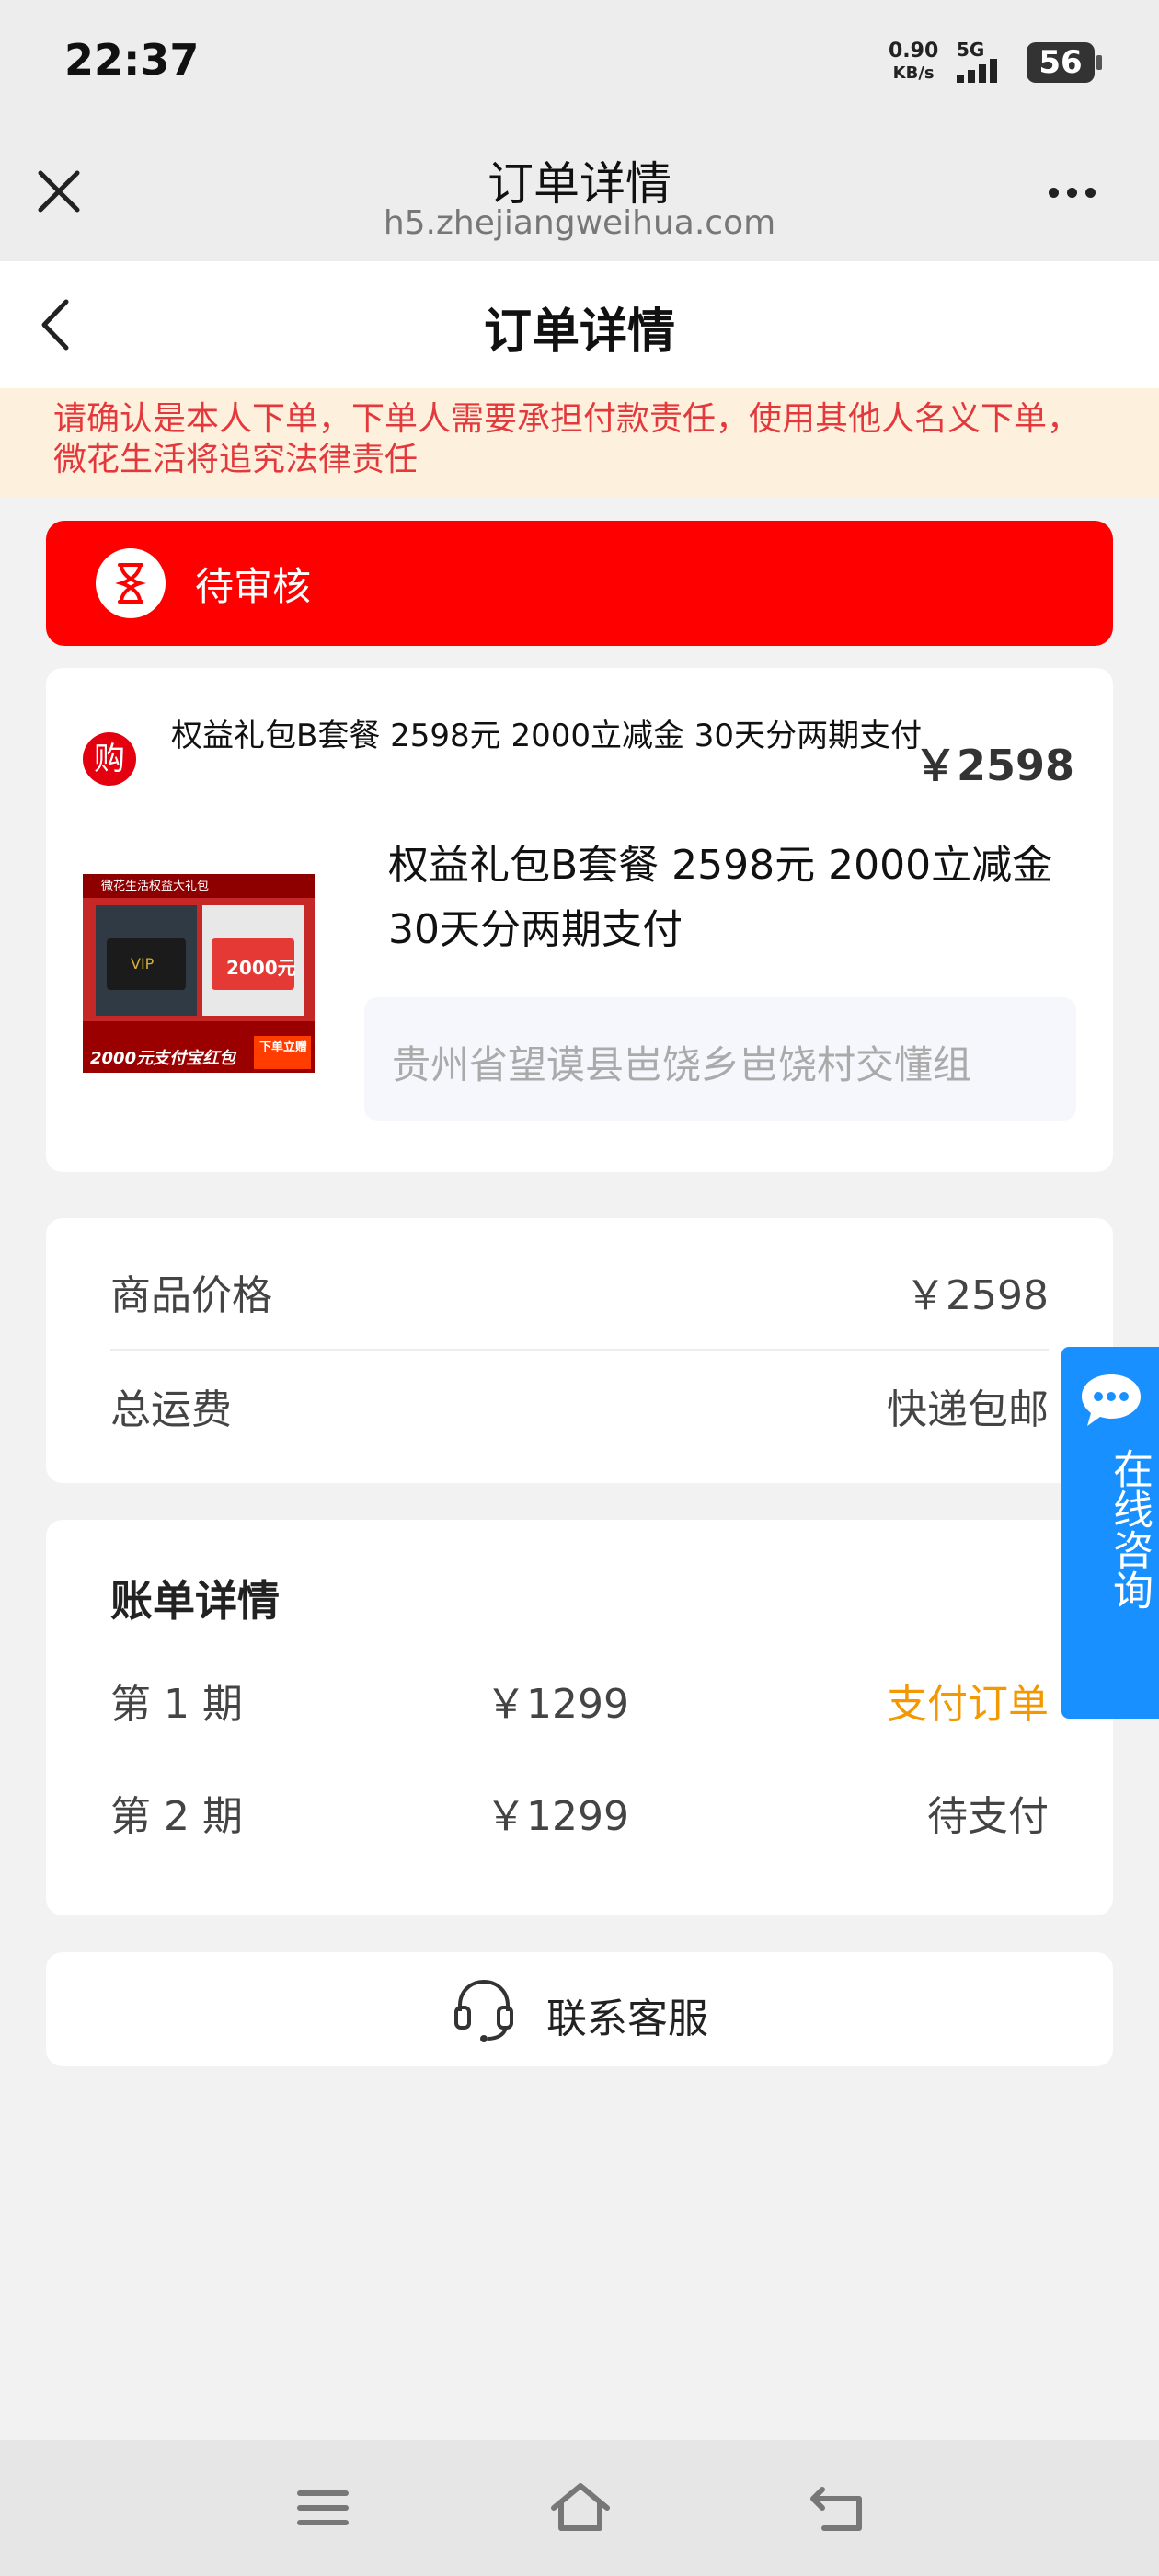 The width and height of the screenshot is (1159, 2576). Describe the element at coordinates (132, 60) in the screenshot. I see `status-time: 22:37` at that location.